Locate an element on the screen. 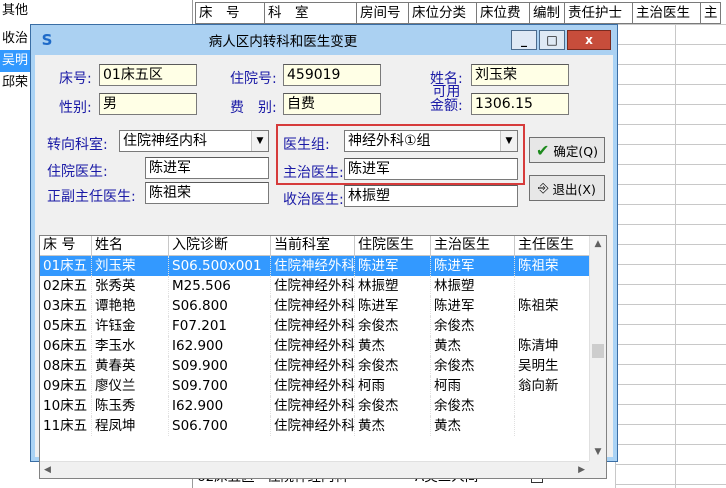 Image resolution: width=726 pixels, height=488 pixels. table-header: 床 号 姓名 入院诊断 当前科室 住院医生 主治医生 主任医生 is located at coordinates (323, 246).